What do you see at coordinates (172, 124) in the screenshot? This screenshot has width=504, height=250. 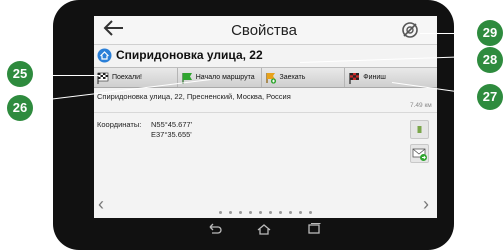 I see `coordinates-lat: N55°45.677'` at bounding box center [172, 124].